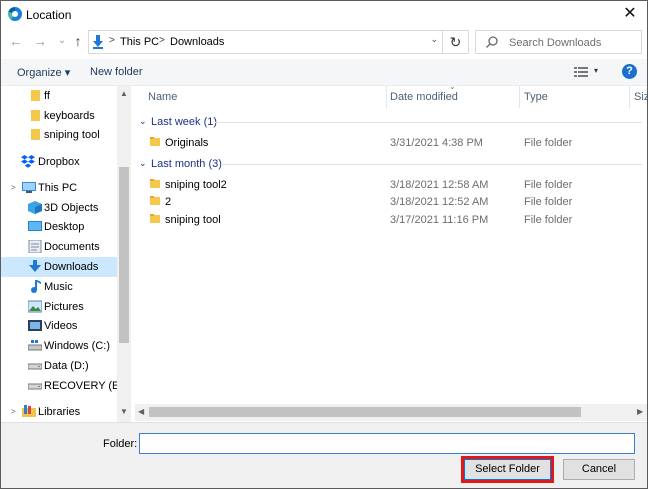  Describe the element at coordinates (16, 41) in the screenshot. I see `back-arrow-icon: ←` at that location.